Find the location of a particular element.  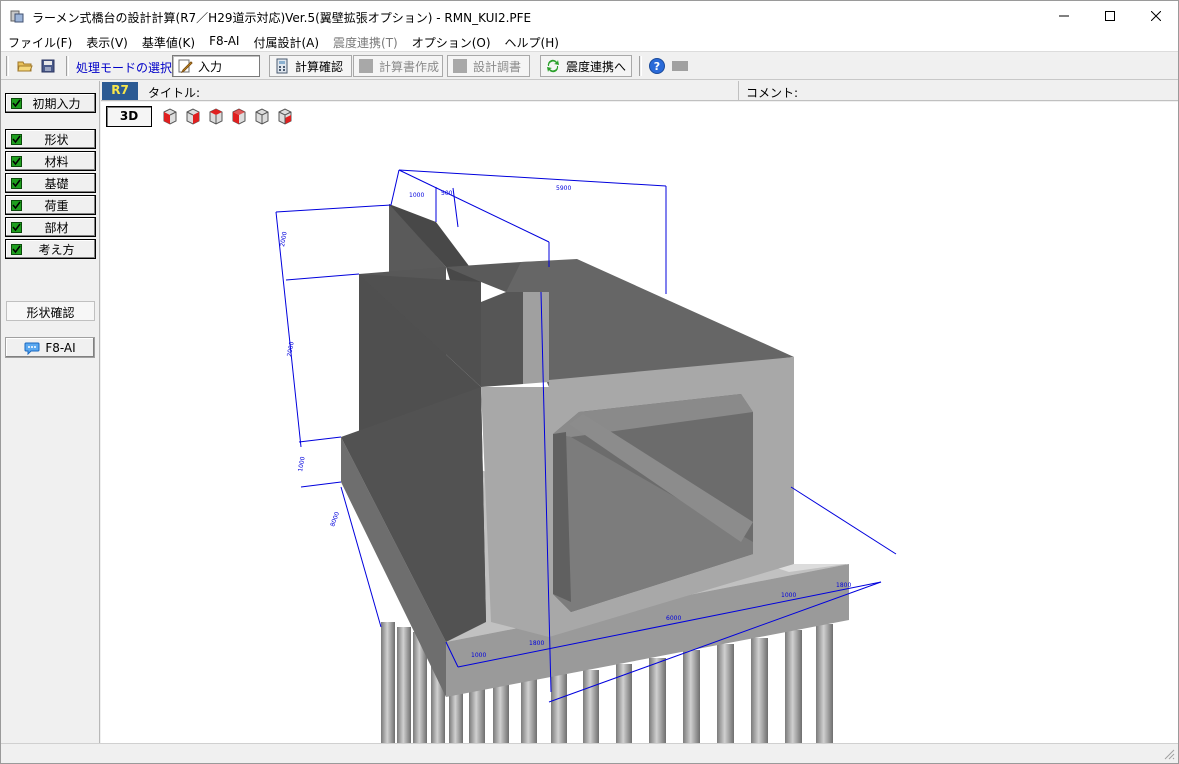

sidebar-item-approach: 考え方 is located at coordinates (50, 249).